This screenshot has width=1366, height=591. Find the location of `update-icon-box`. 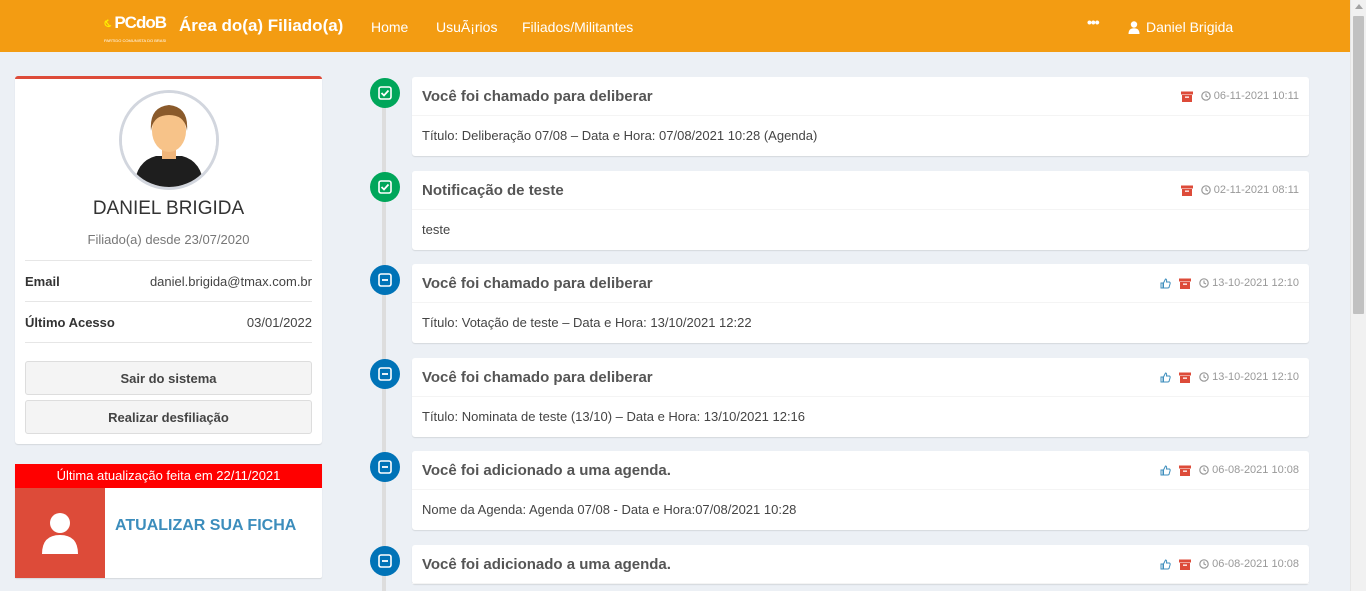

update-icon-box is located at coordinates (60, 533).